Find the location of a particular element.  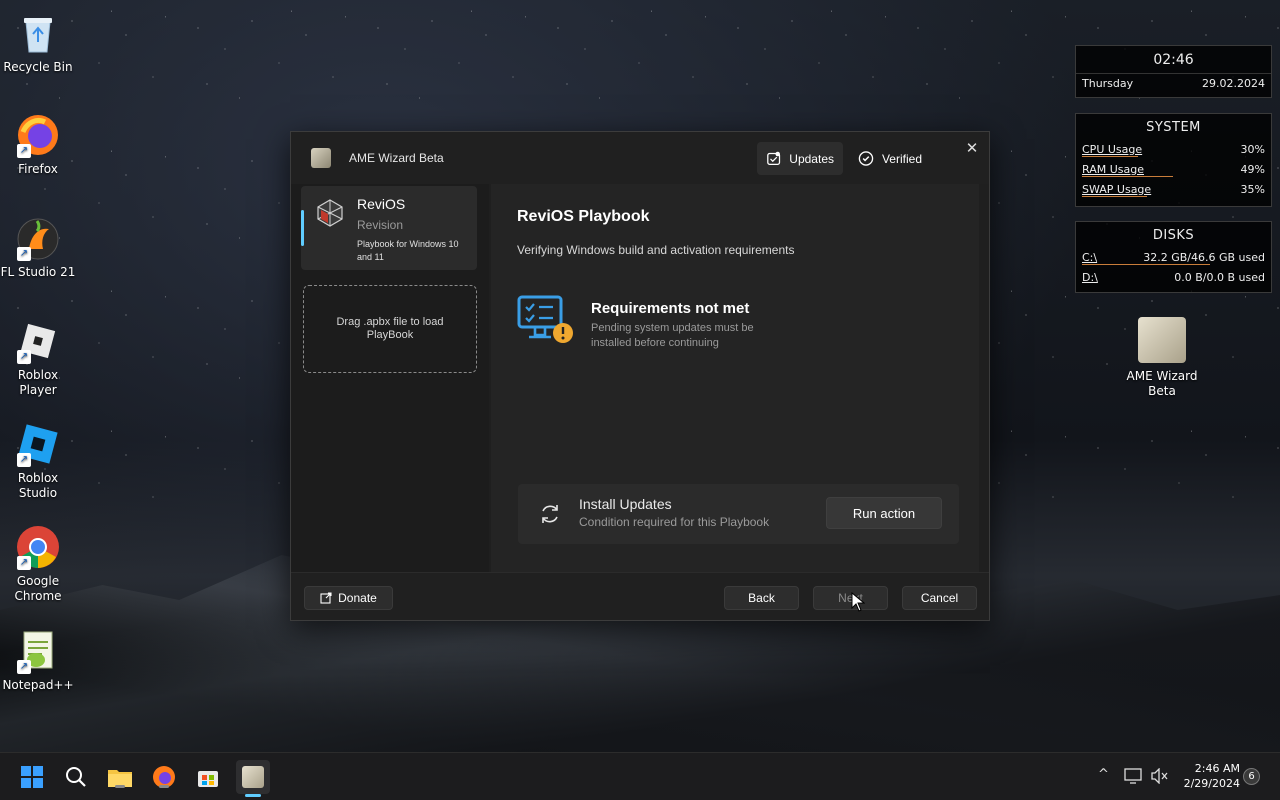

updates-icon is located at coordinates (774, 158).